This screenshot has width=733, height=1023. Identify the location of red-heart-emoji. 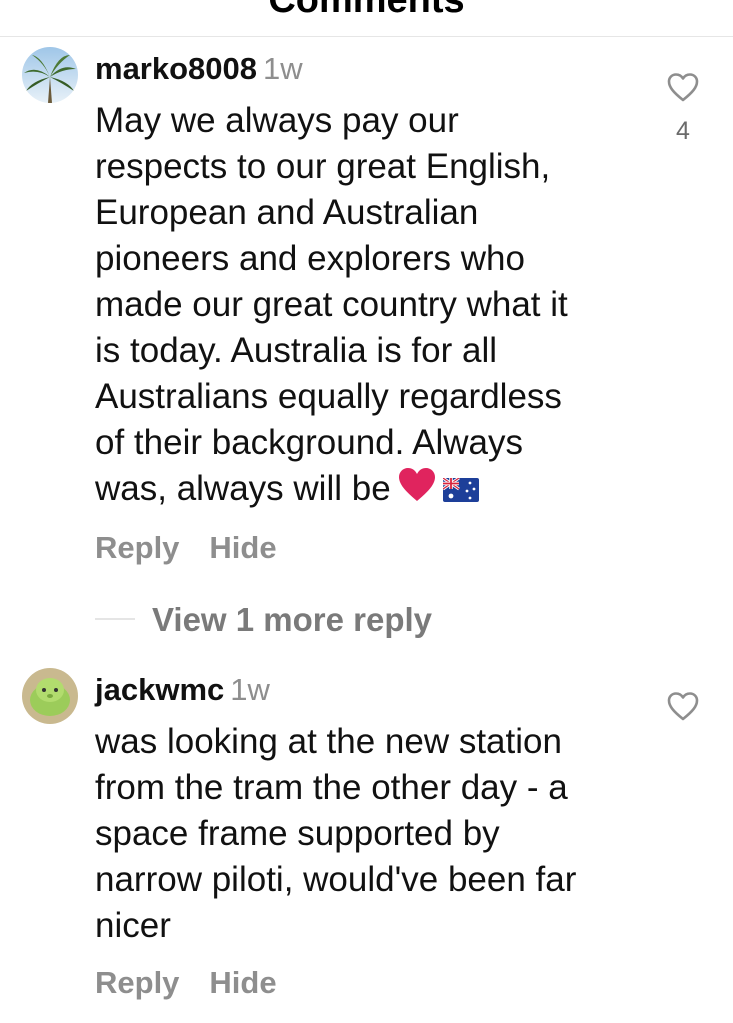
(417, 491).